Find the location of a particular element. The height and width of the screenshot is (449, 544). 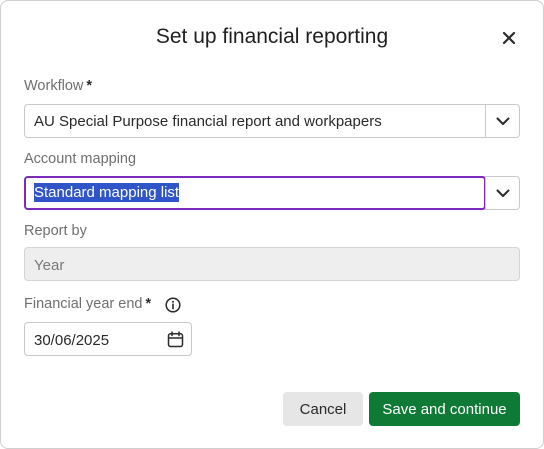

account-mapping-select: Standard mapping list is located at coordinates (272, 193).